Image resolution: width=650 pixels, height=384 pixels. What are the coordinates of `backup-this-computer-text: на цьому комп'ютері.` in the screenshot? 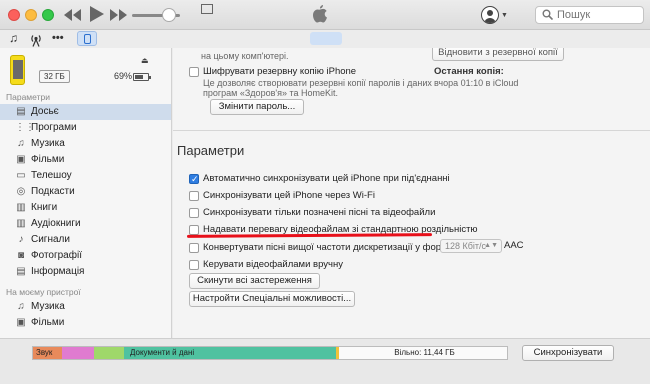 It's located at (245, 56).